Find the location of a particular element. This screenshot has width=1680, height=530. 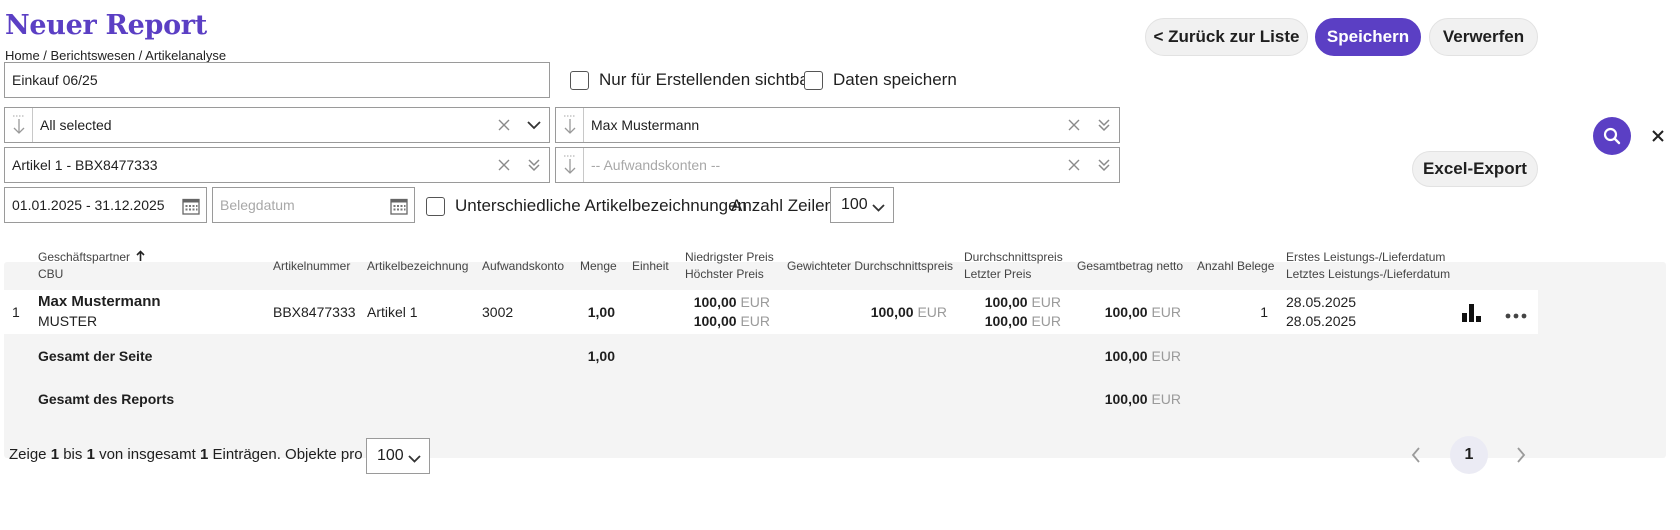

sort-up-icon is located at coordinates (140, 256).